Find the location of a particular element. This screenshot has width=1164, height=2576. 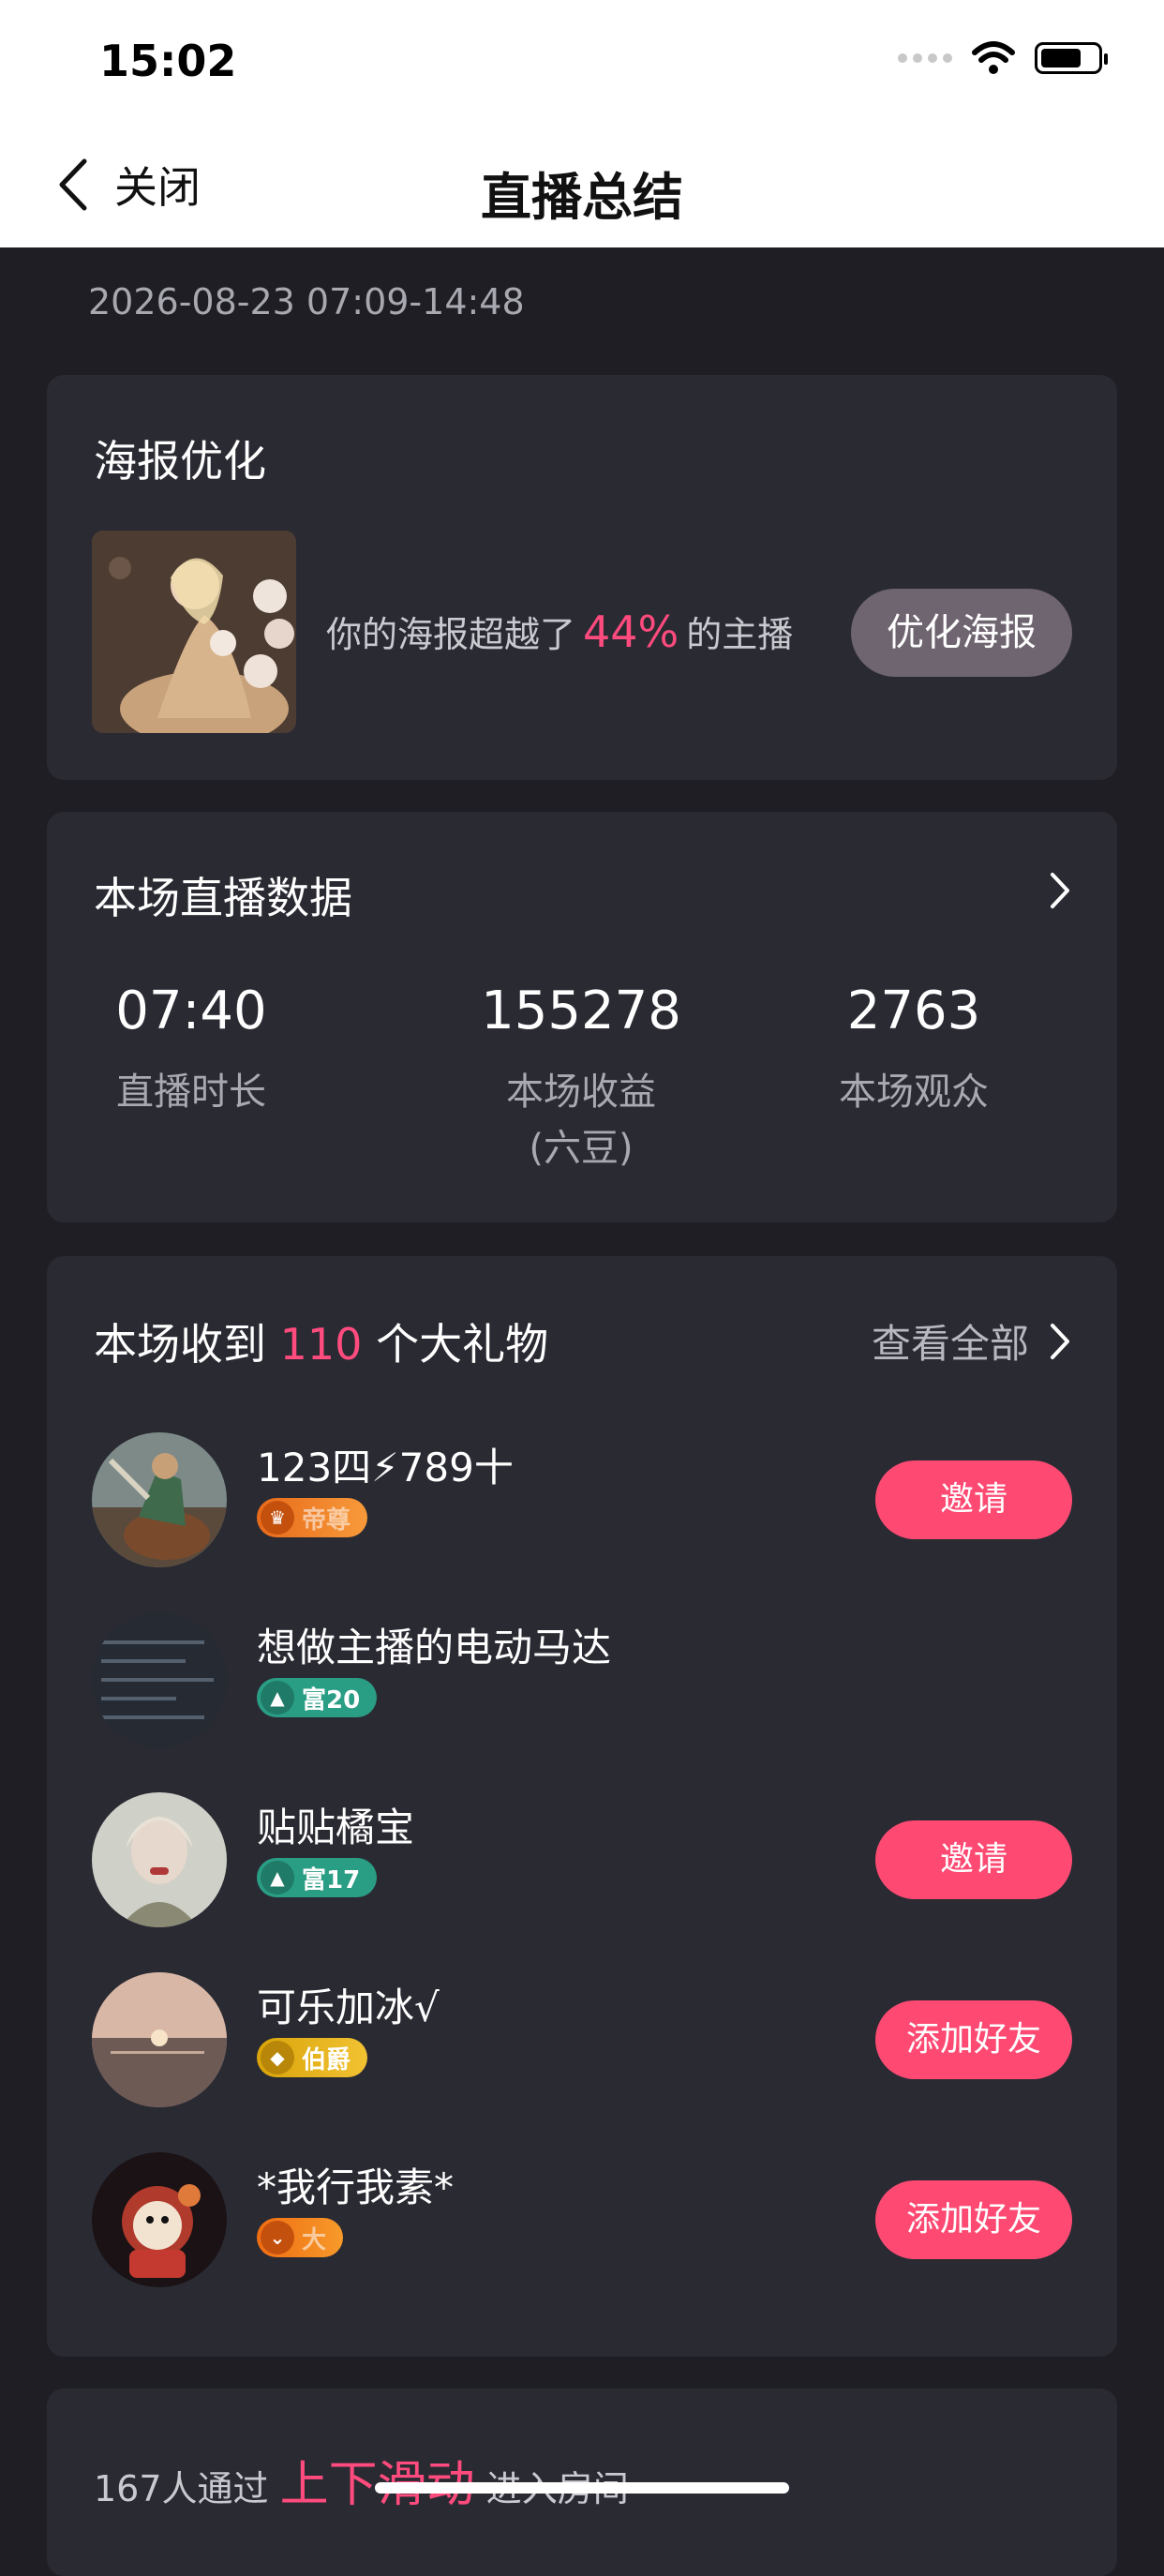

live-time-range: 2026-08-23 07:09-14:48 is located at coordinates (306, 301).